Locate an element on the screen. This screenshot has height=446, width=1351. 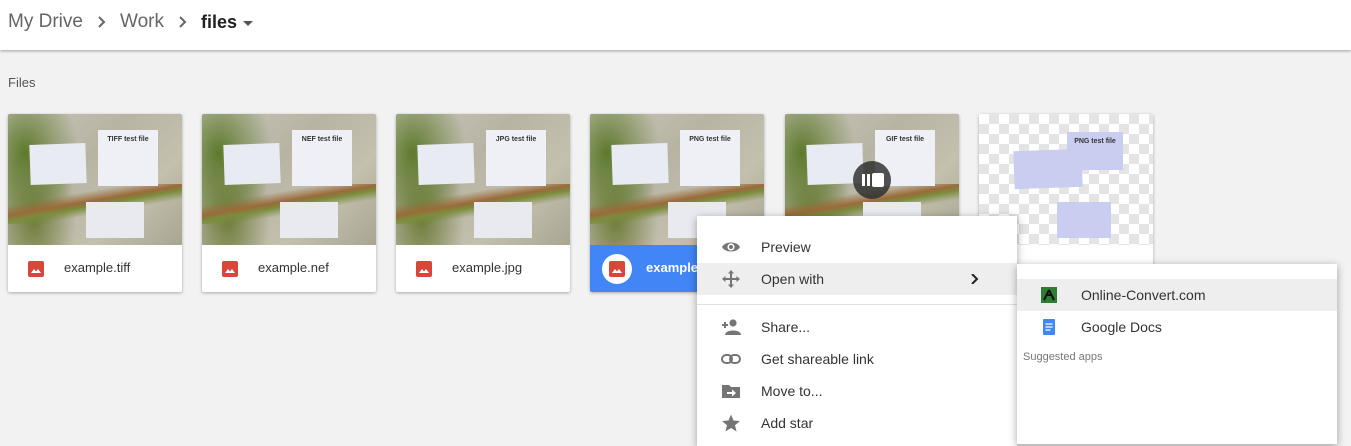
star-icon is located at coordinates (731, 423).